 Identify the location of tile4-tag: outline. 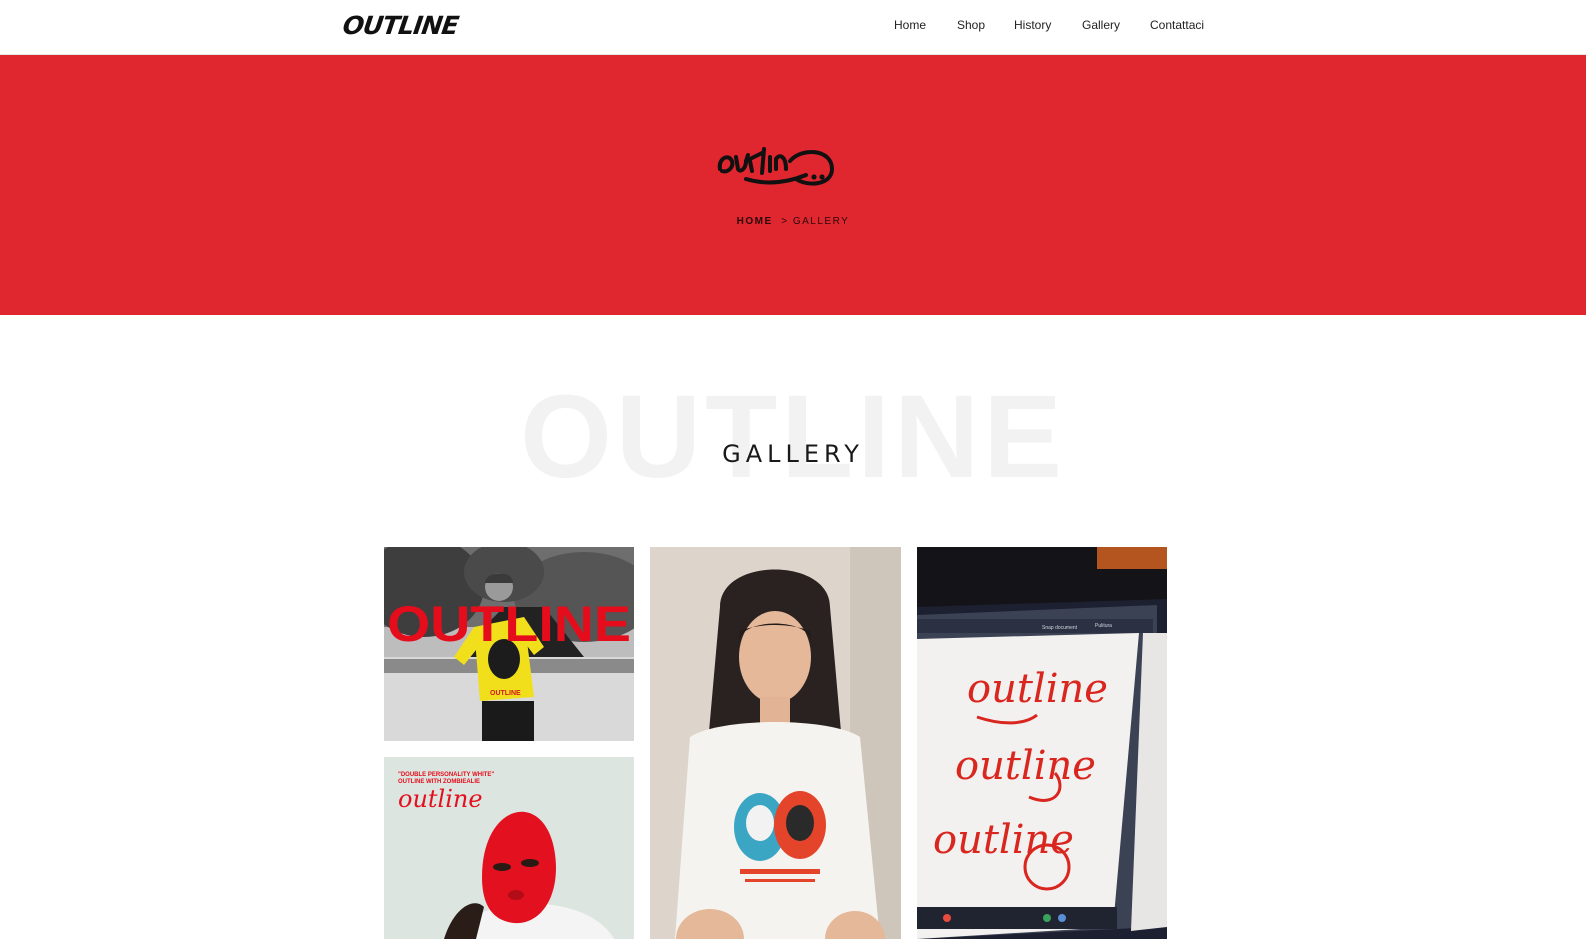
(440, 799).